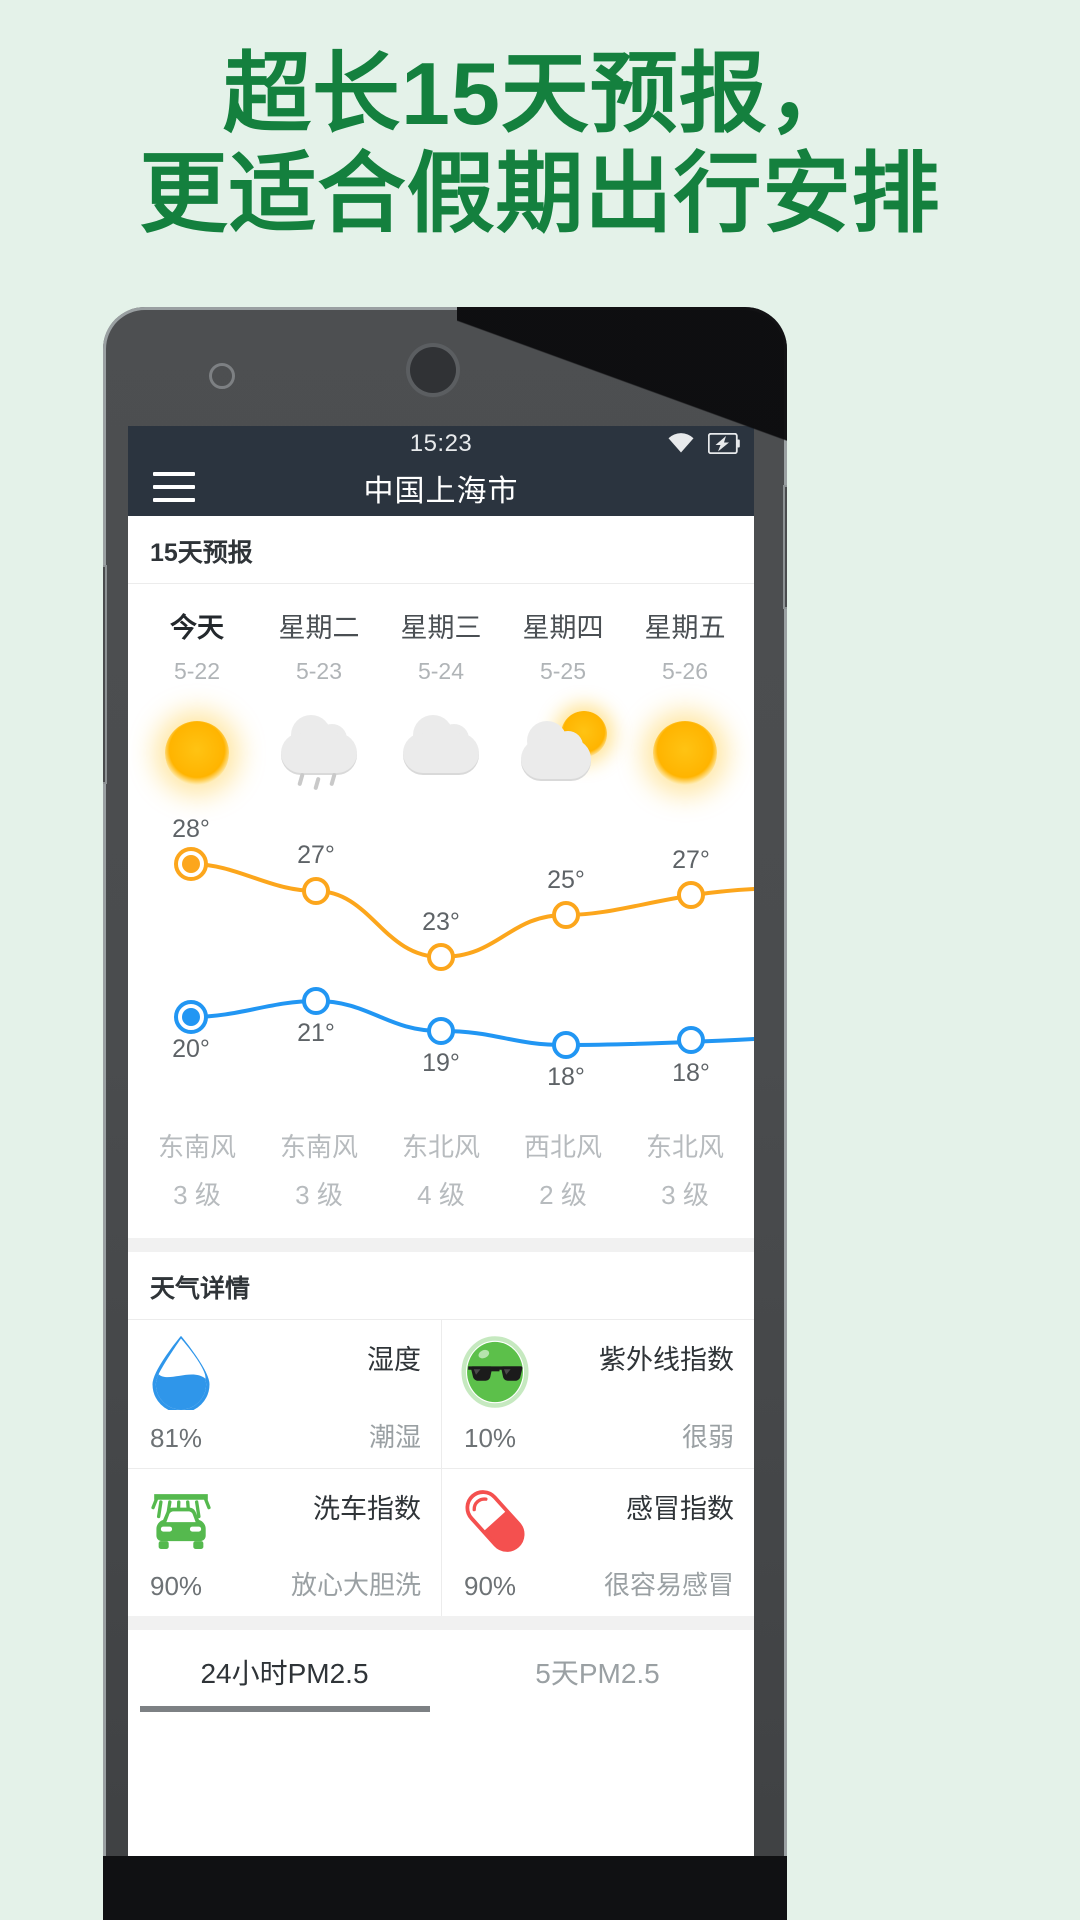  I want to click on details-section-title: 天气详情, so click(441, 1286).